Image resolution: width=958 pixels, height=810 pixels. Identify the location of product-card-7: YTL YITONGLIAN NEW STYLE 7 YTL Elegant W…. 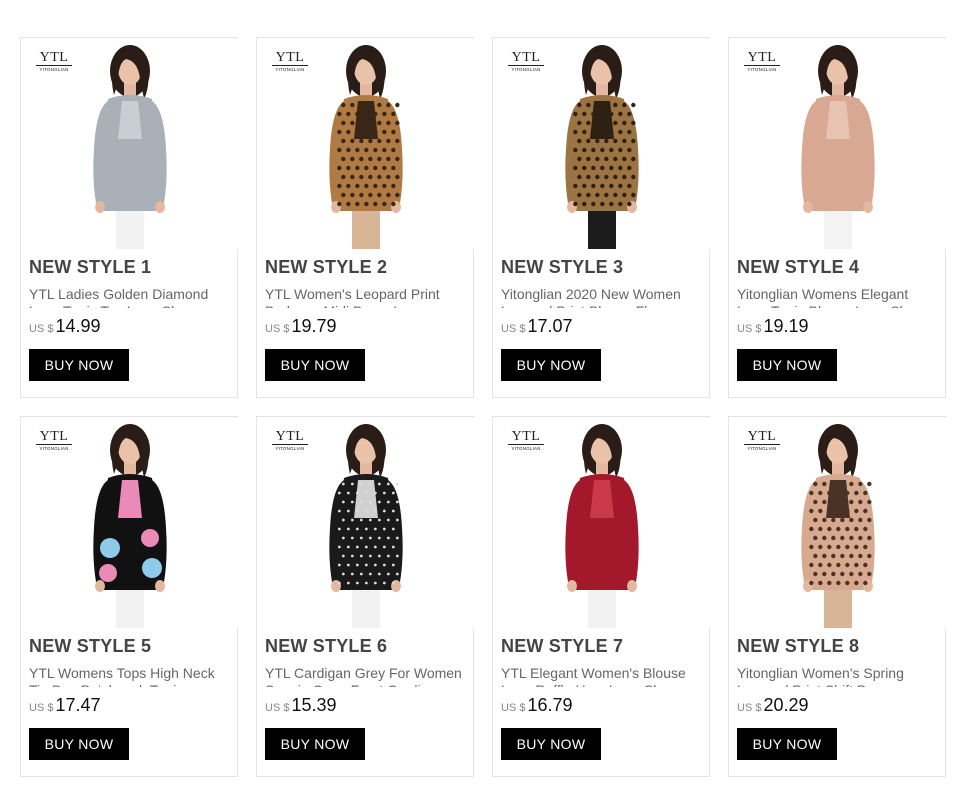
(601, 596).